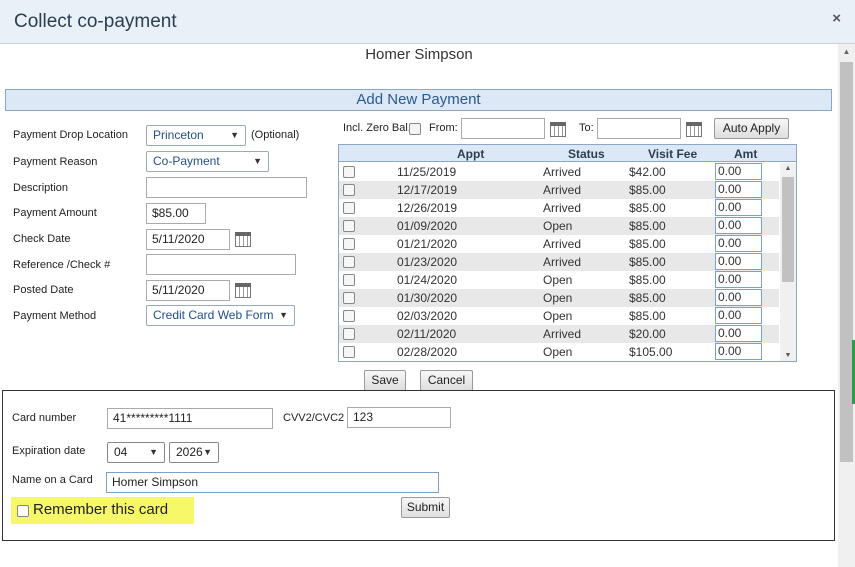  What do you see at coordinates (62, 265) in the screenshot?
I see `reference-label: Reference /Check #` at bounding box center [62, 265].